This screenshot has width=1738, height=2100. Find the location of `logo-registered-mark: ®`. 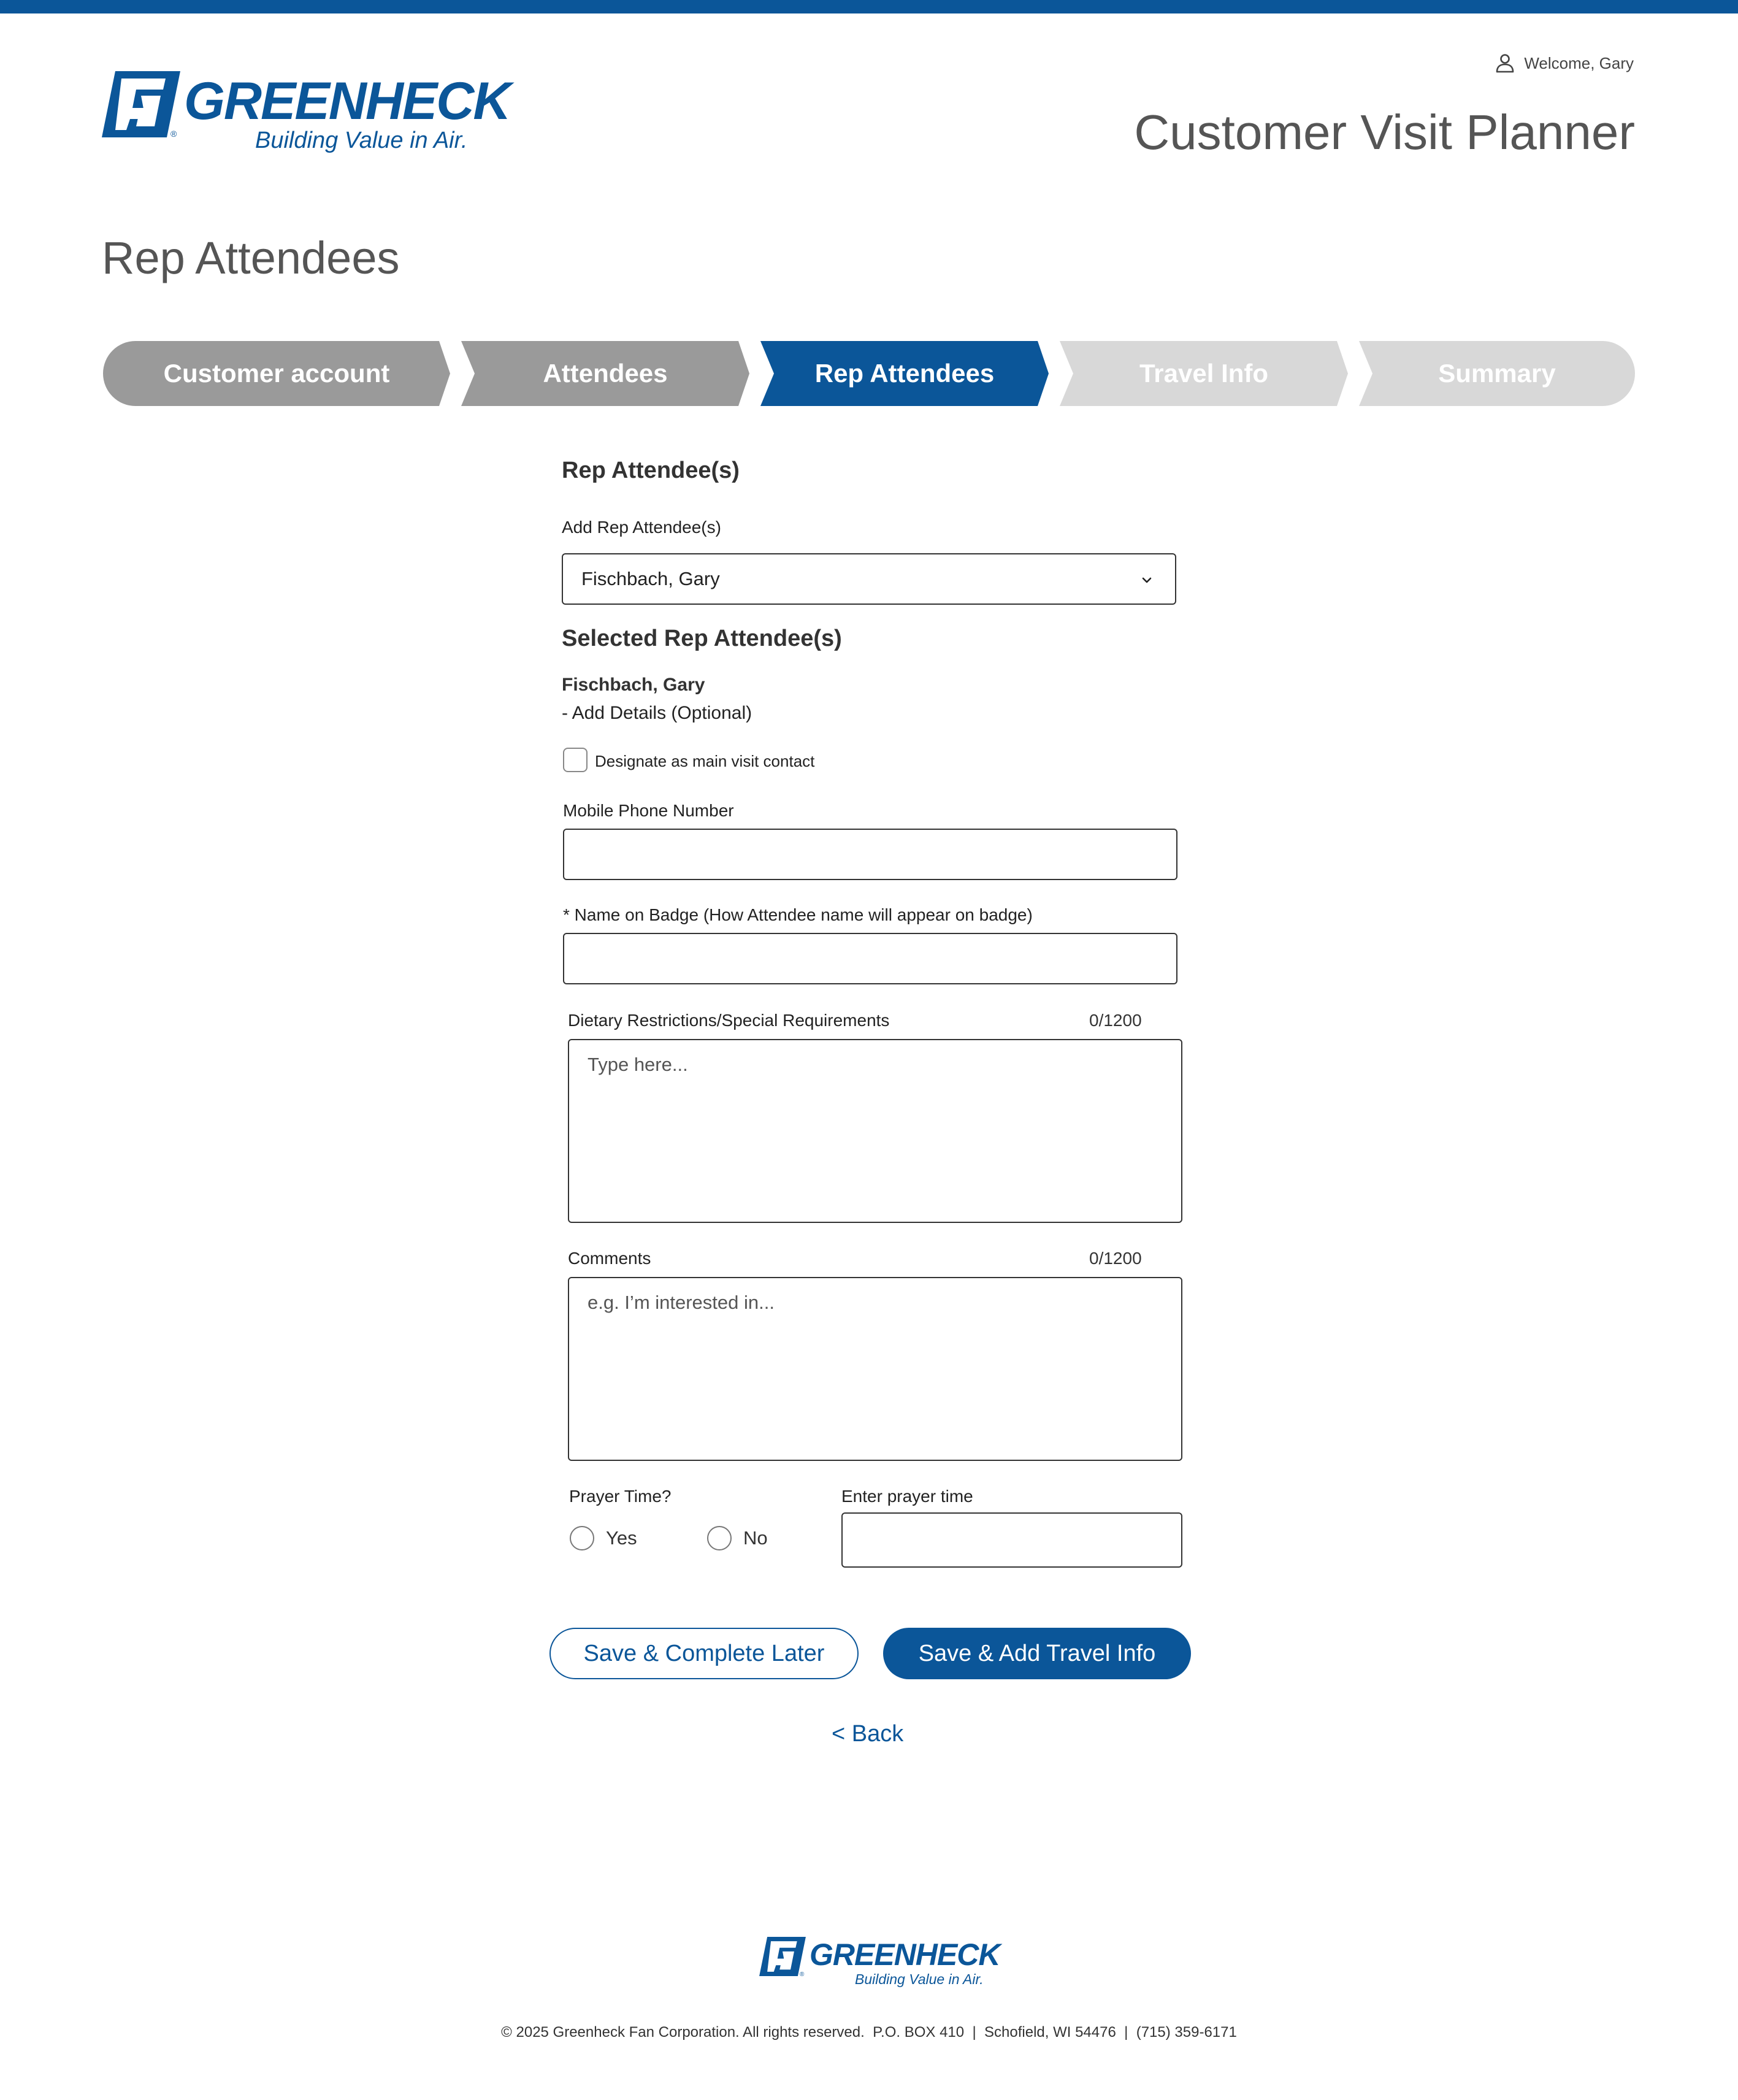

logo-registered-mark: ® is located at coordinates (173, 134).